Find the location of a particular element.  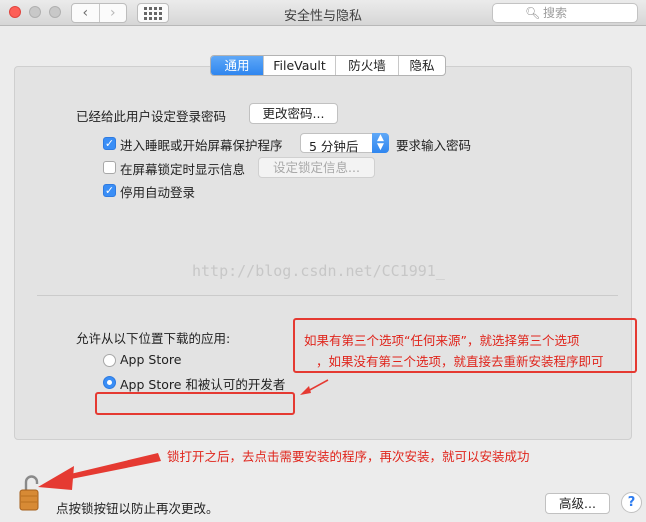

annotation-arrows is located at coordinates (174, 445).